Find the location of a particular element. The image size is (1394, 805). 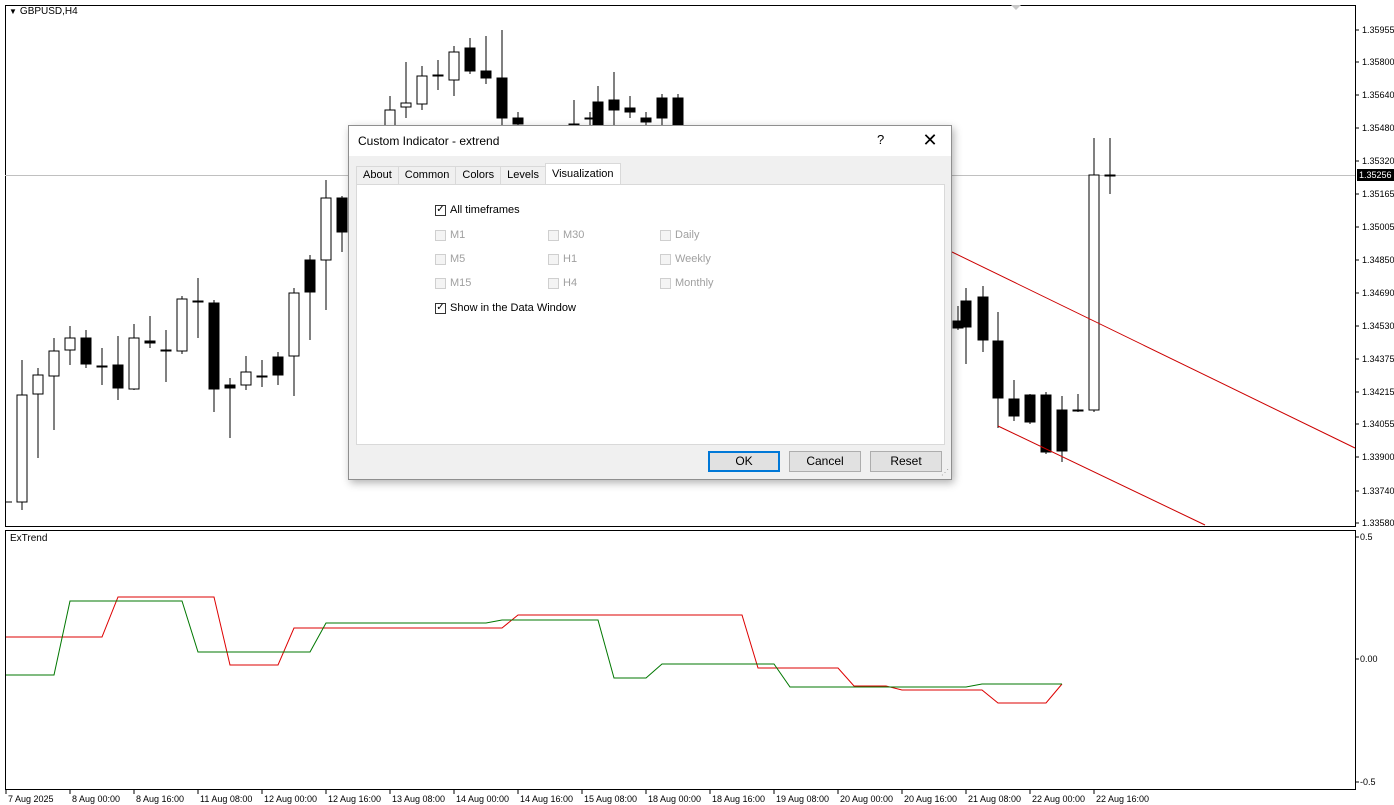

dialog-title: Custom Indicator - extrend is located at coordinates (429, 141).